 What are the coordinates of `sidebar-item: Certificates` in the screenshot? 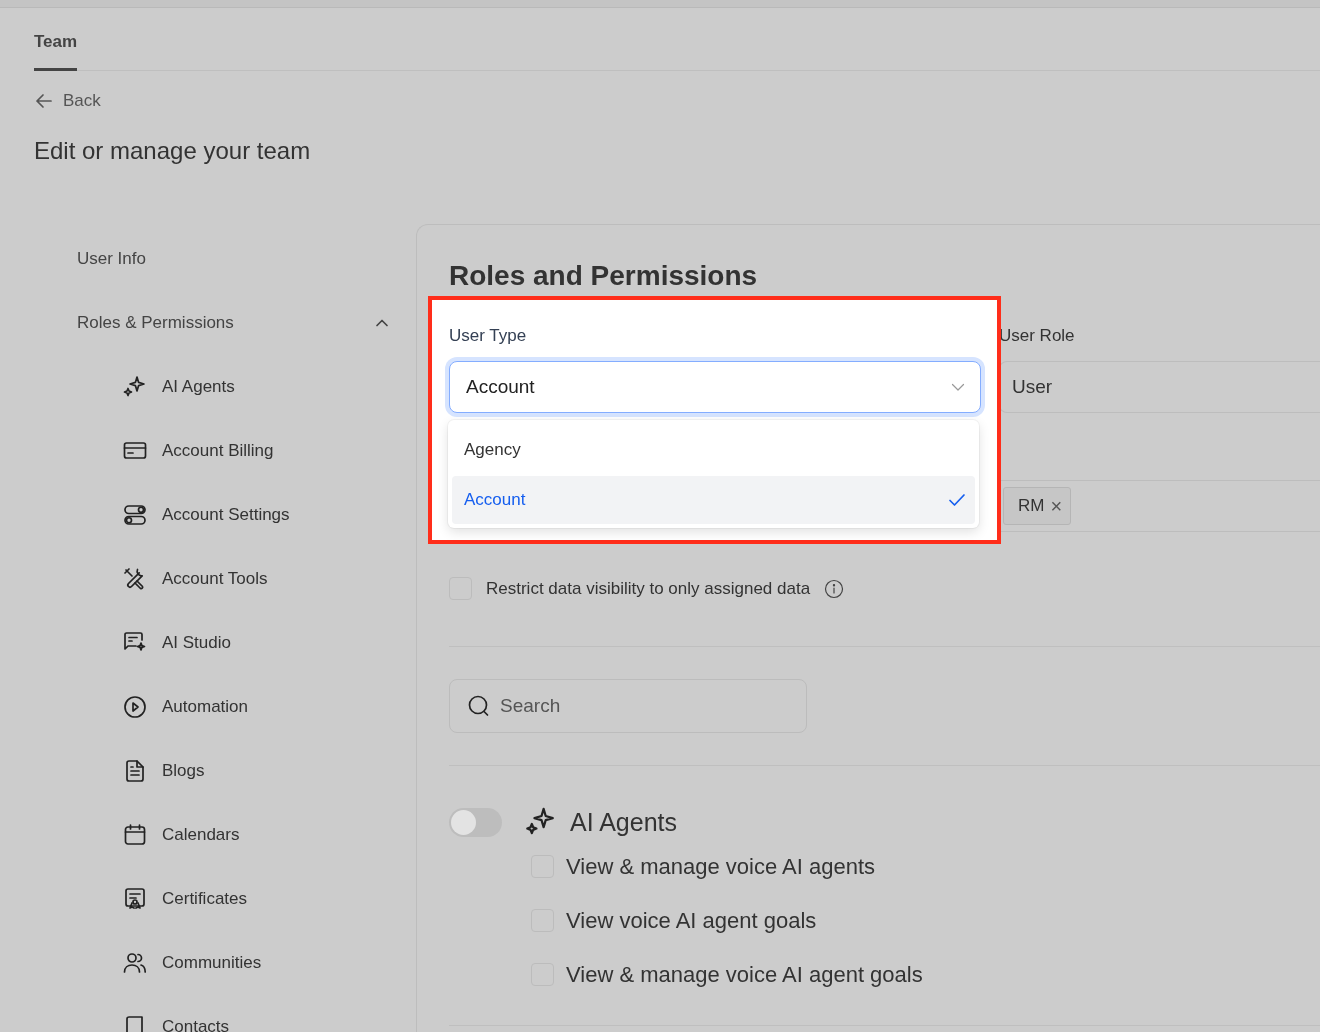 It's located at (208, 899).